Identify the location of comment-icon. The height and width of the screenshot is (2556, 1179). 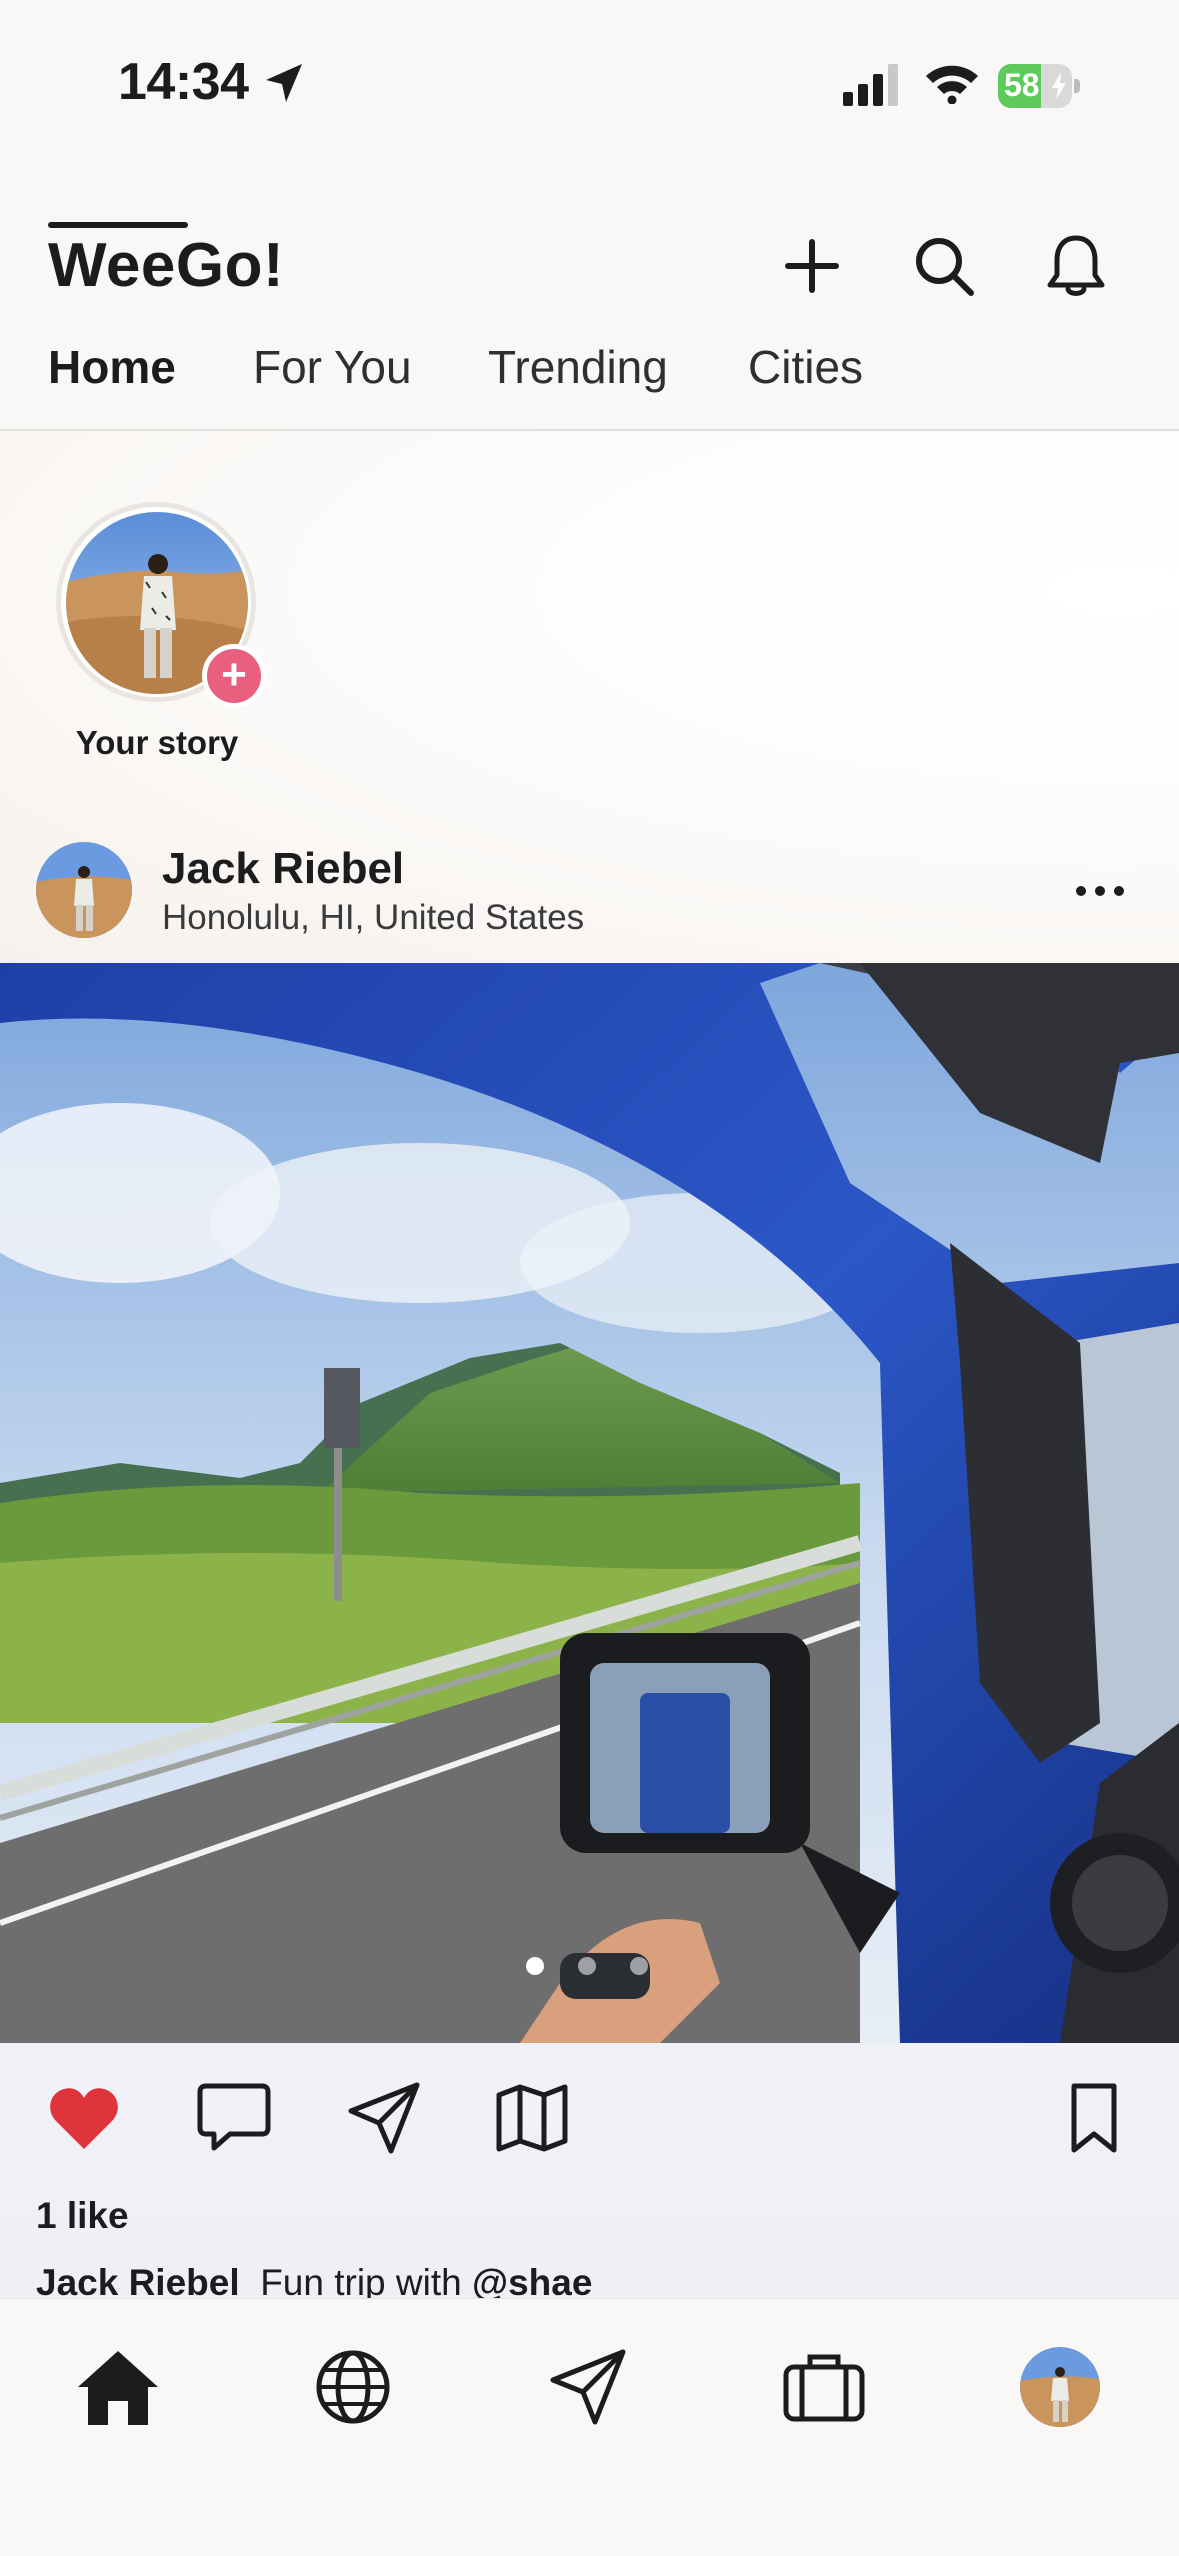
(234, 2117).